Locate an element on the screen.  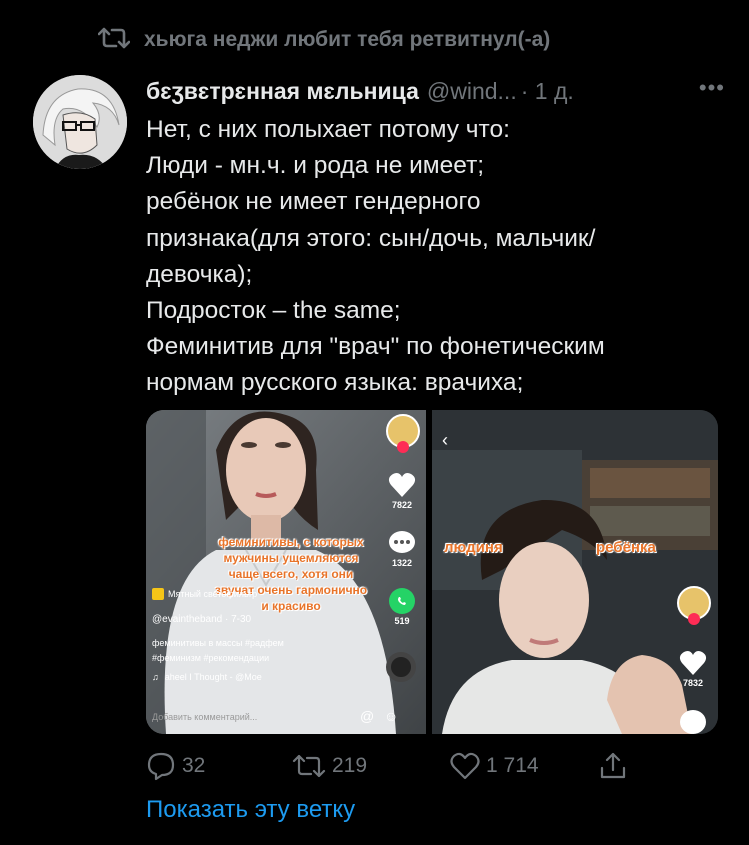
overlay-label-right: ребёнка is located at coordinates (626, 547).